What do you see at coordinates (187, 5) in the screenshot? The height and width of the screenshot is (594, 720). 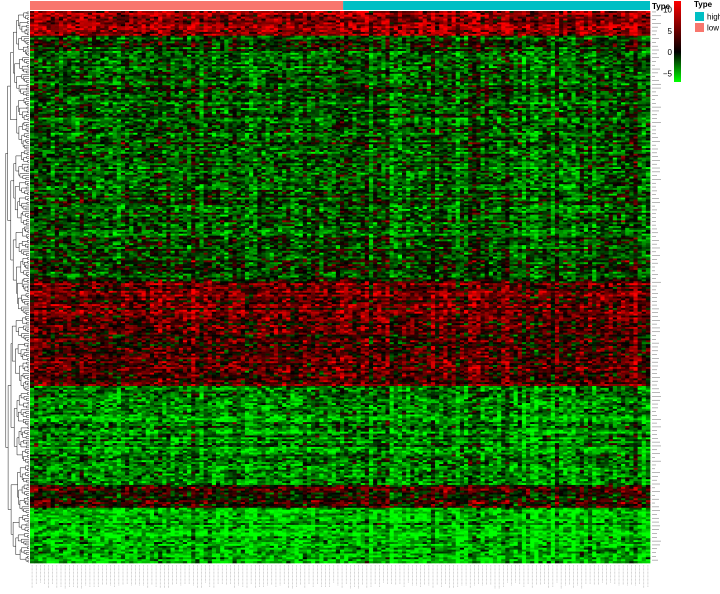 I see `annotation-group-low` at bounding box center [187, 5].